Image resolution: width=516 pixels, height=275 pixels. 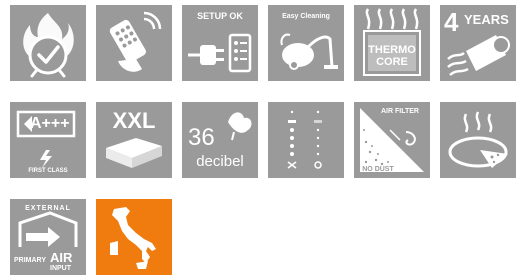 I want to click on setup-ok-plug-icon, so click(x=220, y=53).